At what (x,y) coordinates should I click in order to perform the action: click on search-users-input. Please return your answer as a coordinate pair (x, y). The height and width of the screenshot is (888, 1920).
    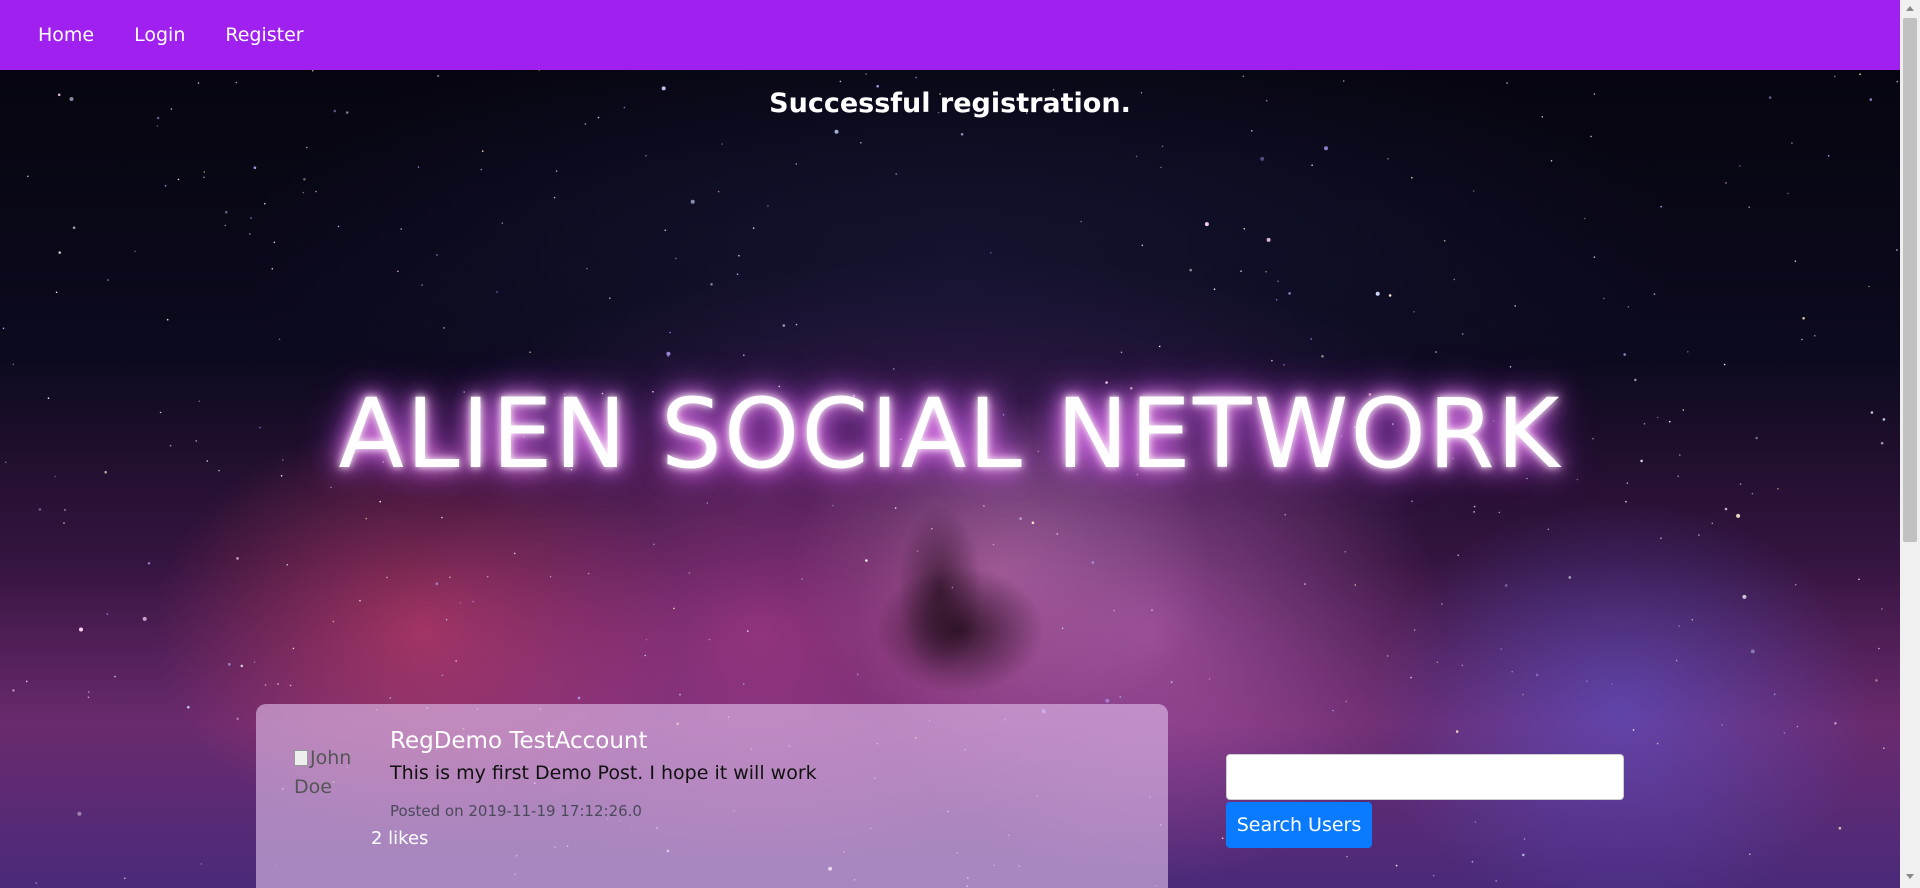
    Looking at the image, I should click on (1425, 777).